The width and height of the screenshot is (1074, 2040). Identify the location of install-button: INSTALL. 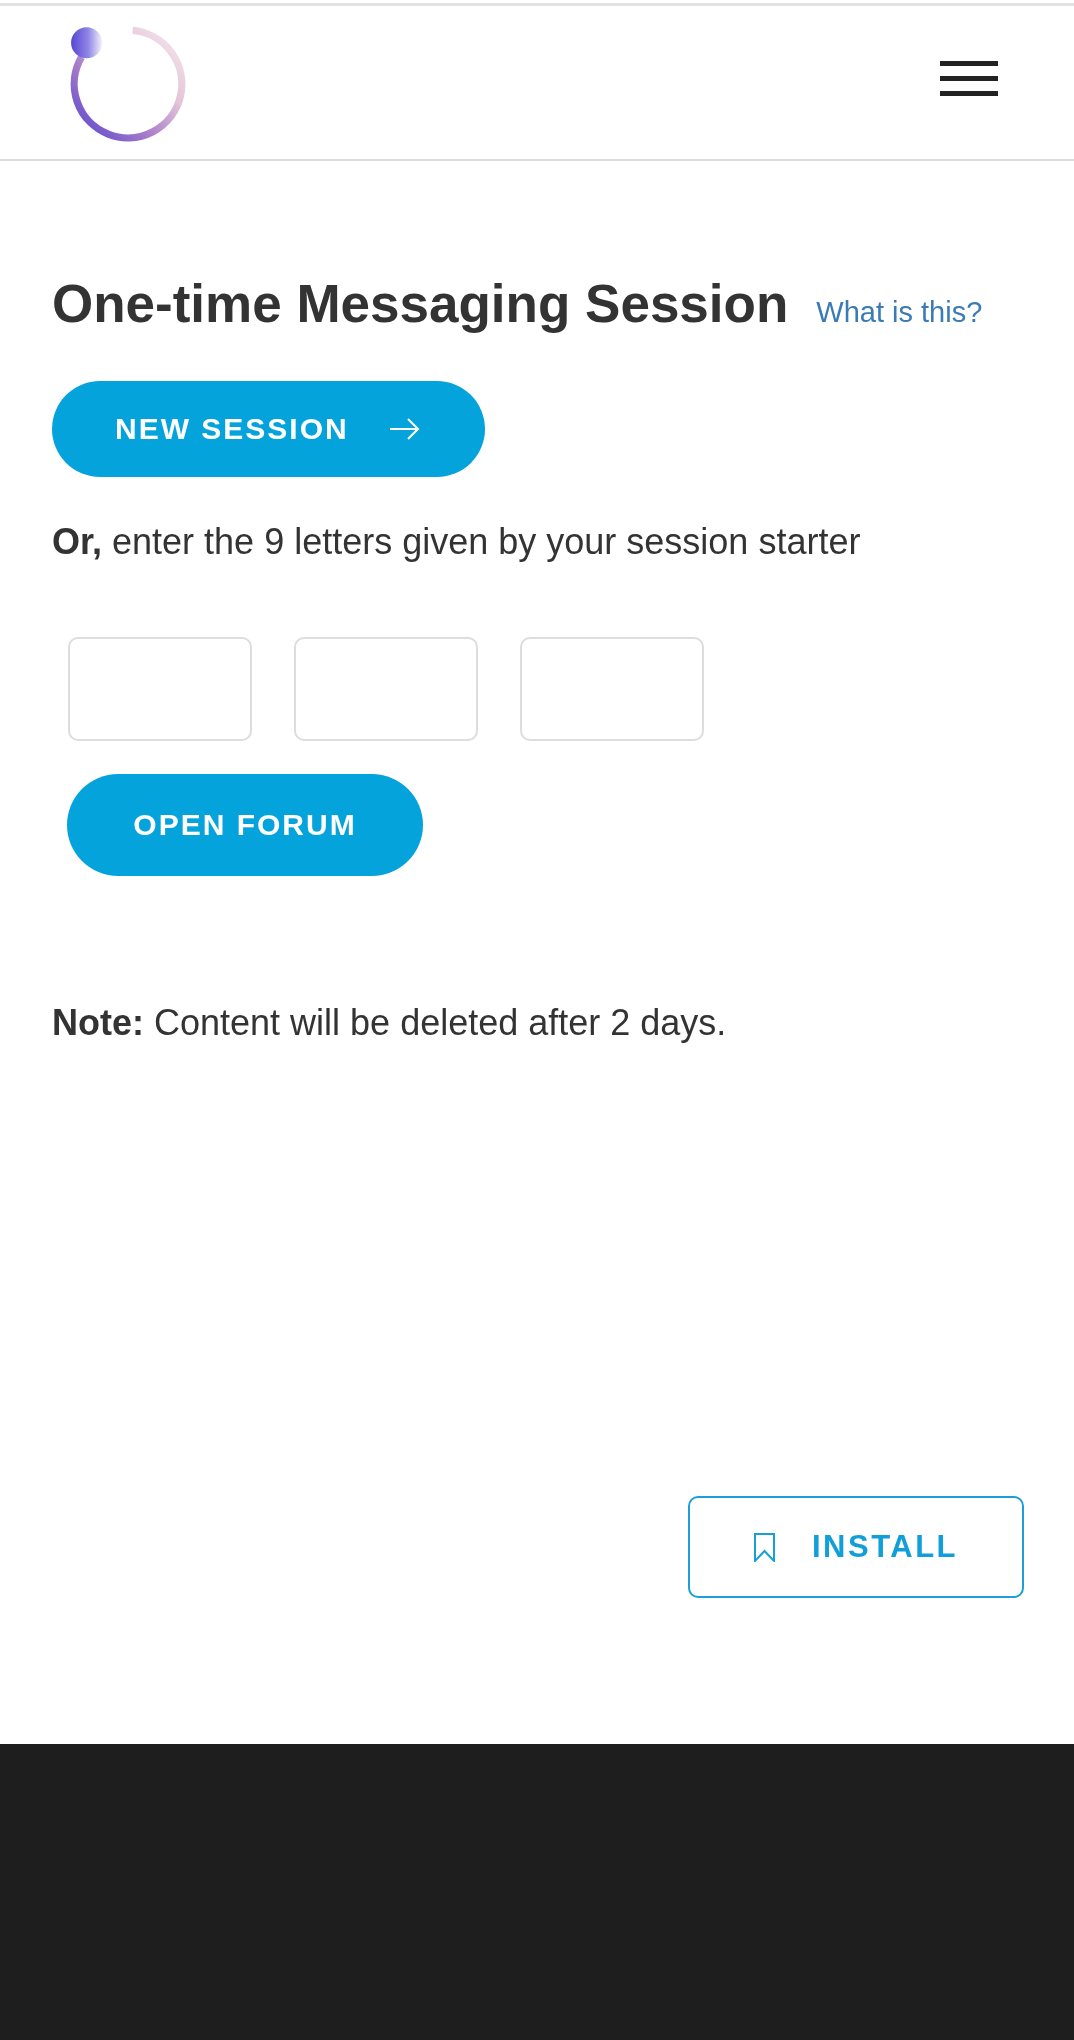
(856, 1547).